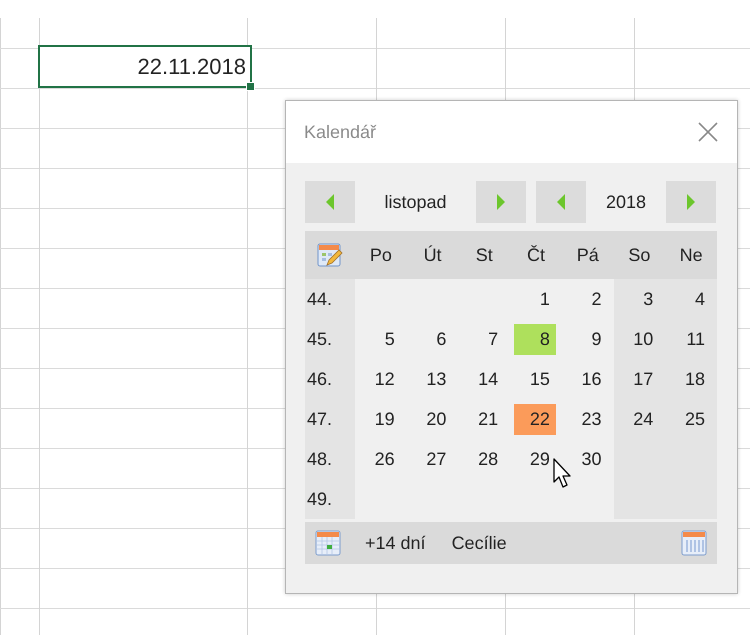  Describe the element at coordinates (415, 202) in the screenshot. I see `month-label: listopad` at that location.